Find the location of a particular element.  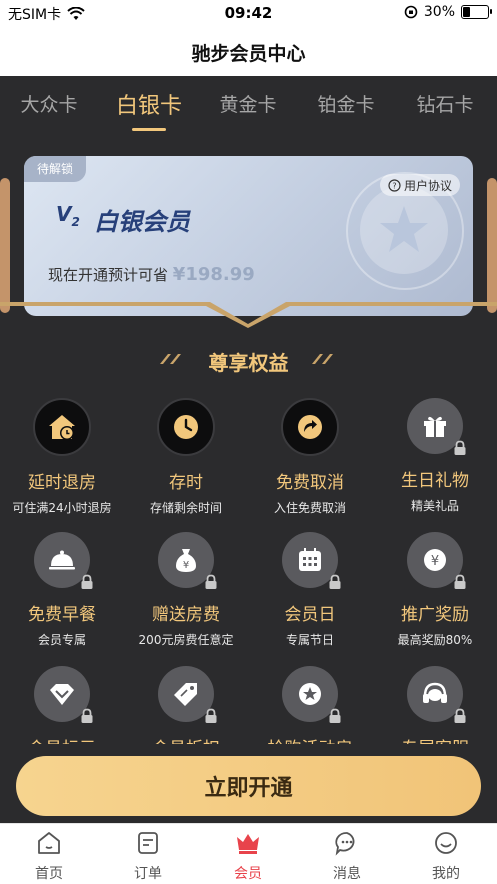

refresh-arrow-icon is located at coordinates (310, 427).